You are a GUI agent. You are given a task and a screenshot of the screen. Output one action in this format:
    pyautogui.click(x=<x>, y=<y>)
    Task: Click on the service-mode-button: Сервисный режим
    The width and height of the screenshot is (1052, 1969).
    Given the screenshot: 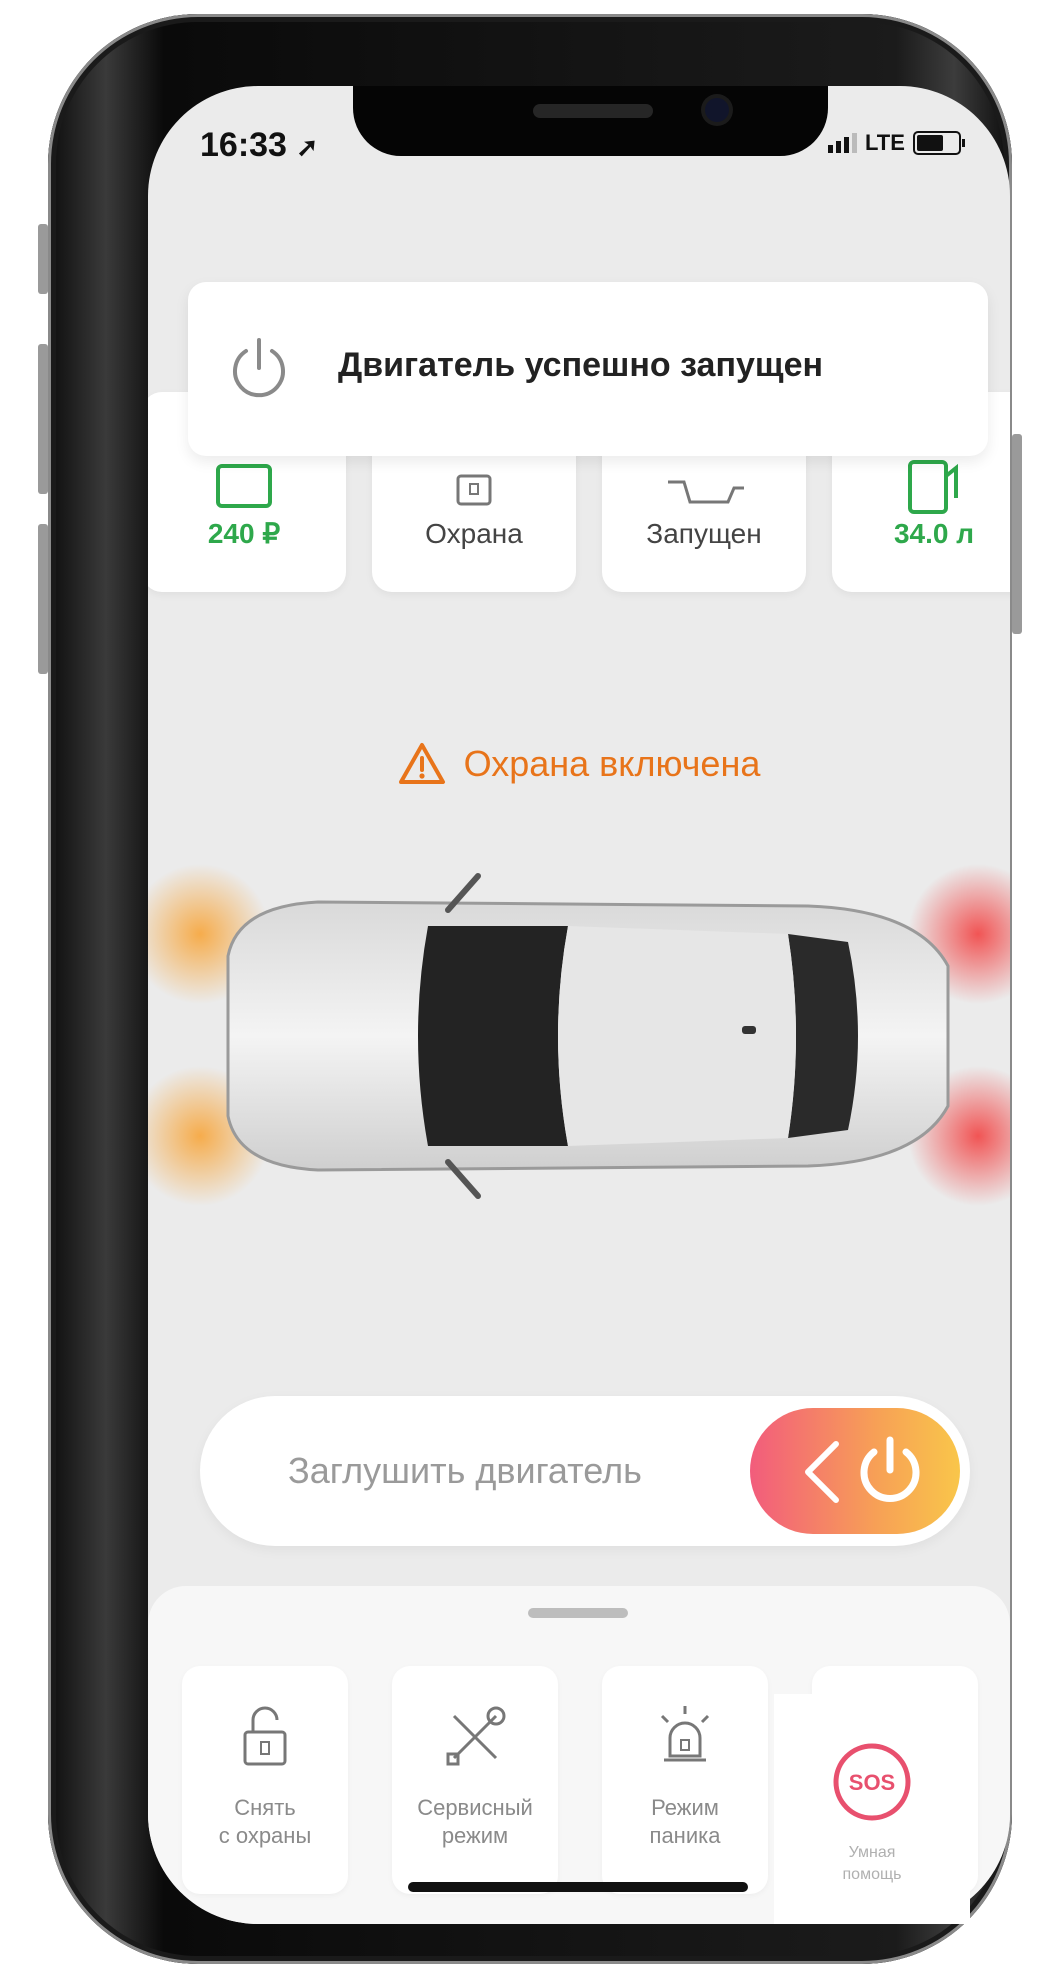 What is the action you would take?
    pyautogui.click(x=475, y=1780)
    